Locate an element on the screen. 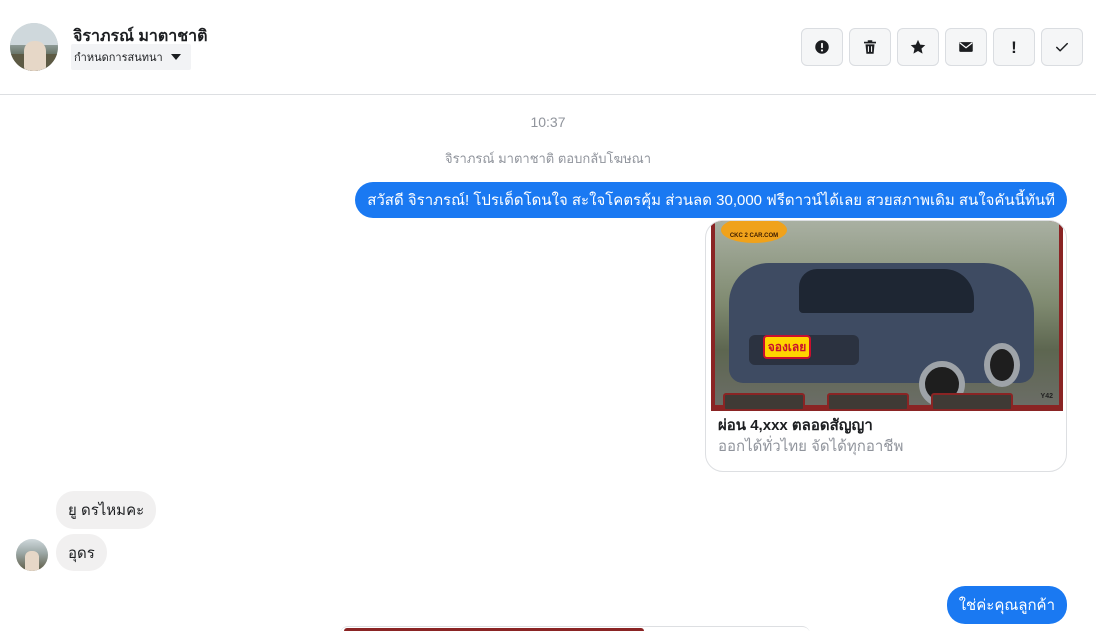  assign-conversation-label: กำหนดการสนทนา is located at coordinates (118, 58).